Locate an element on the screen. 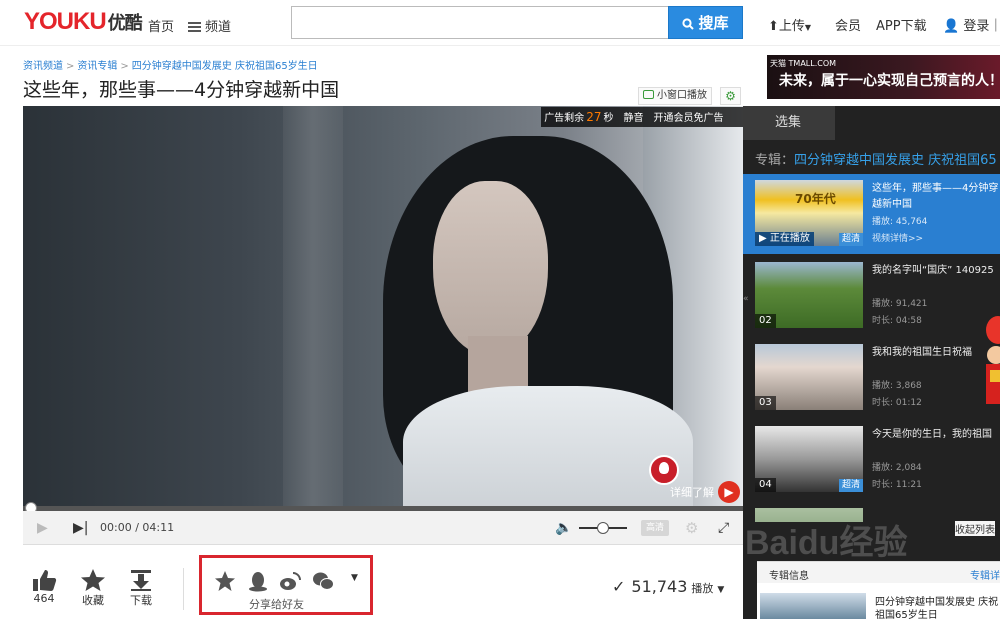 The height and width of the screenshot is (619, 1000). episode-number: 02 is located at coordinates (765, 321).